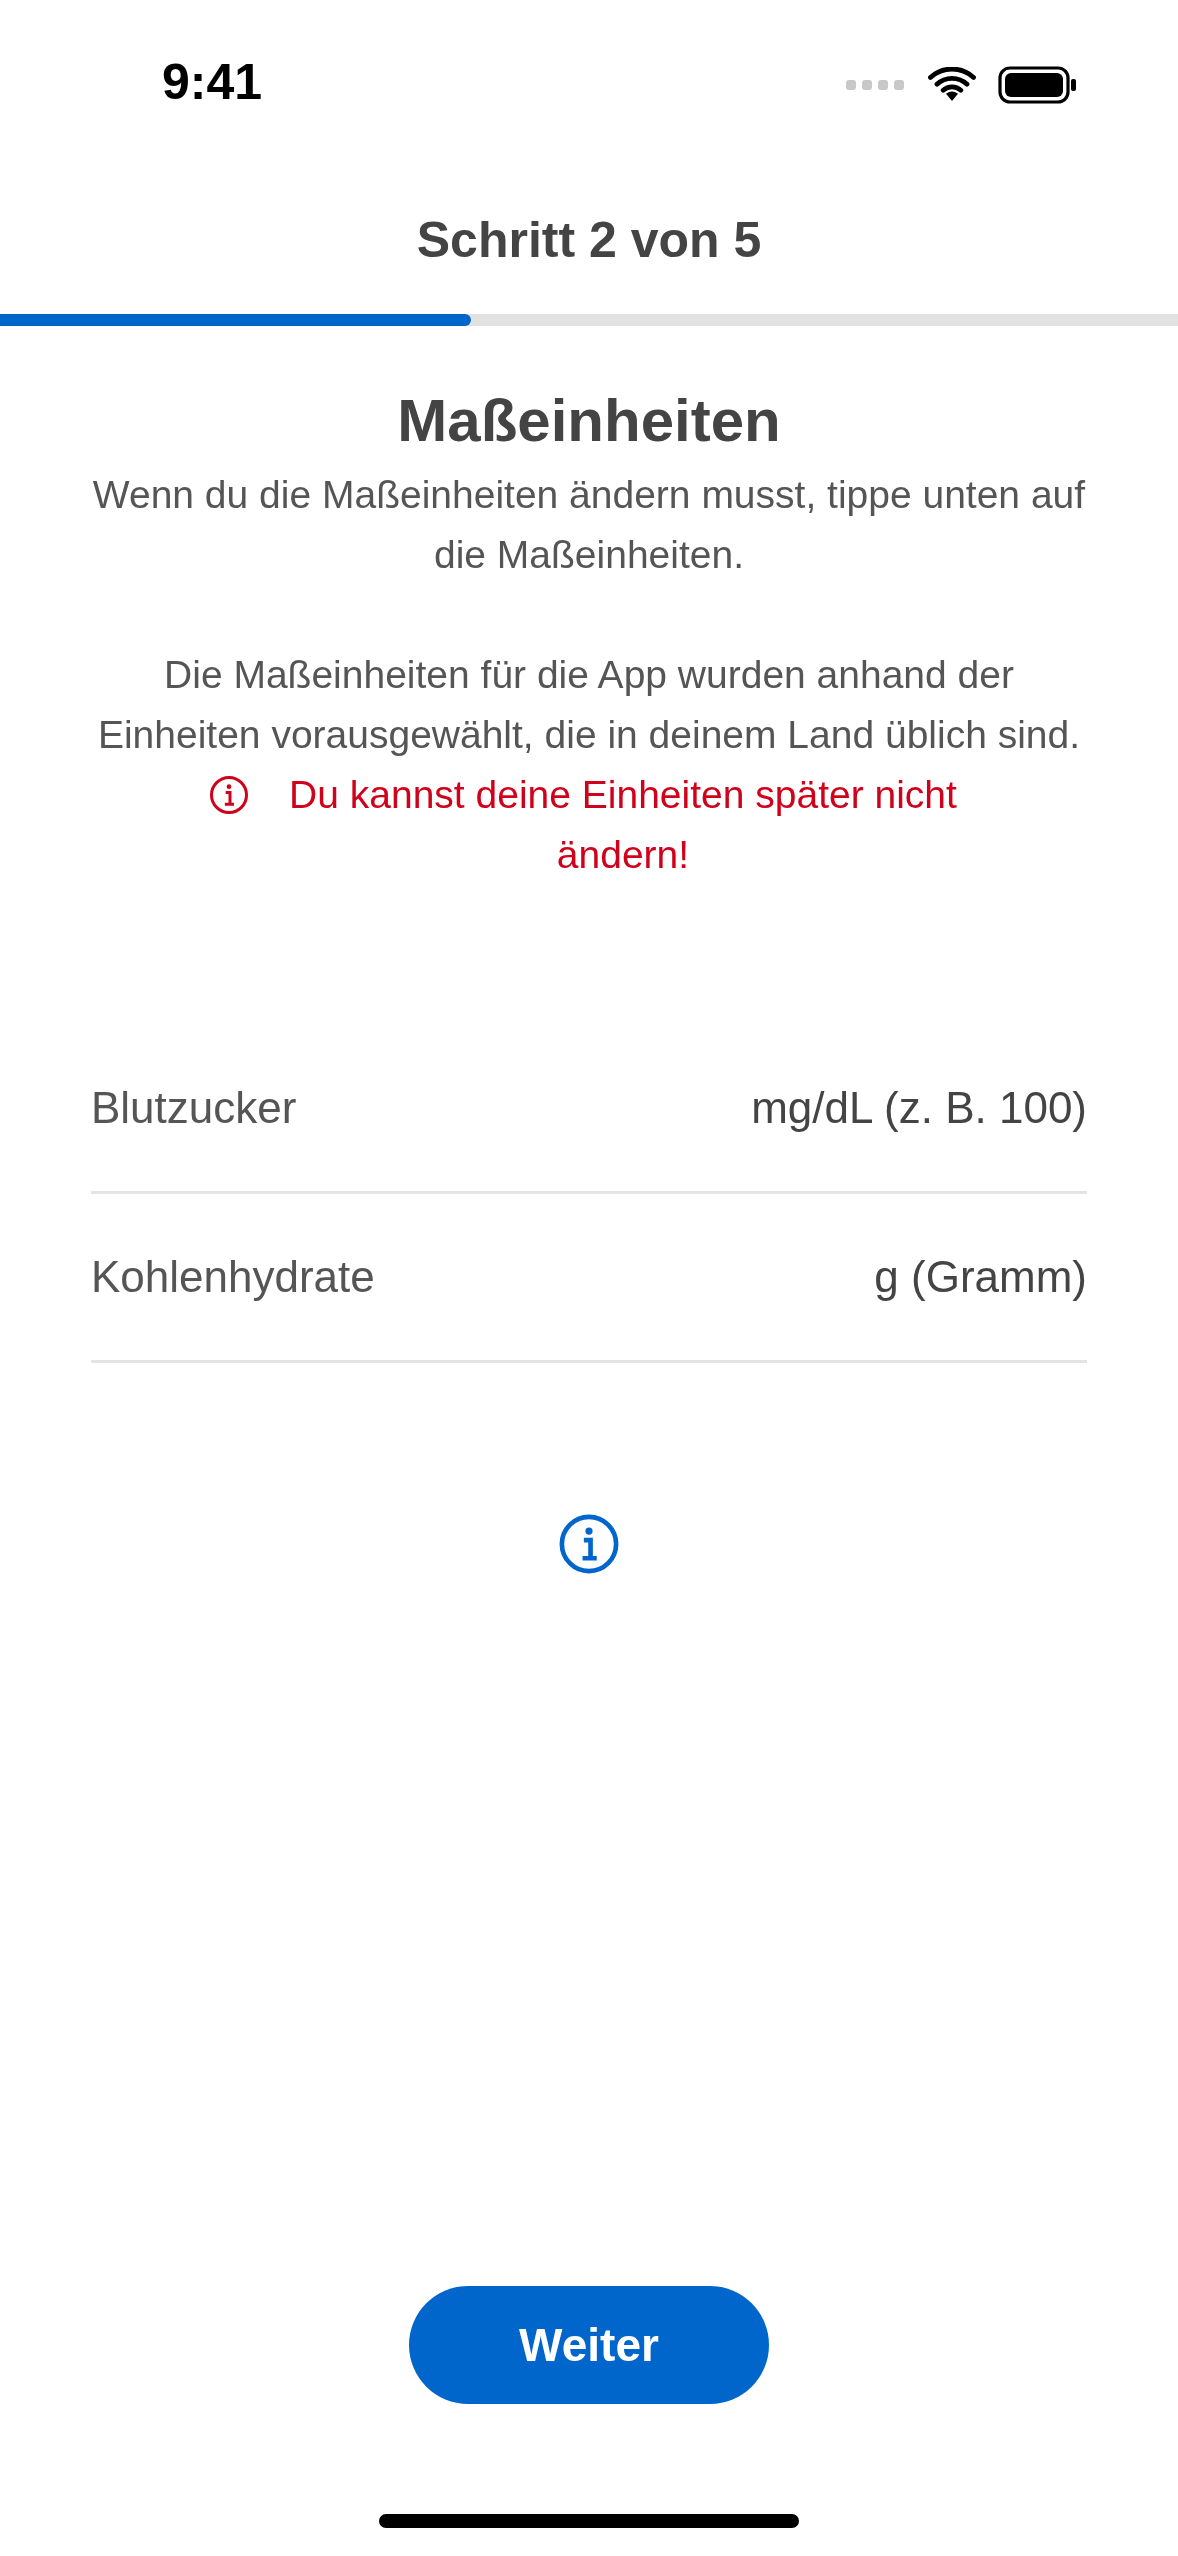  I want to click on unit-label: Blutzucker, so click(194, 1108).